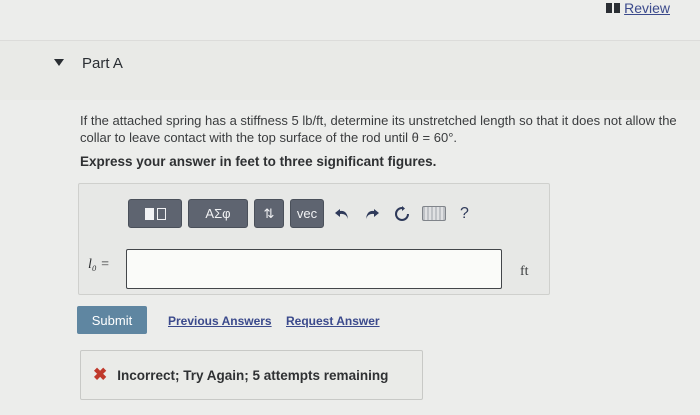 This screenshot has width=700, height=415. I want to click on review-icon, so click(613, 8).